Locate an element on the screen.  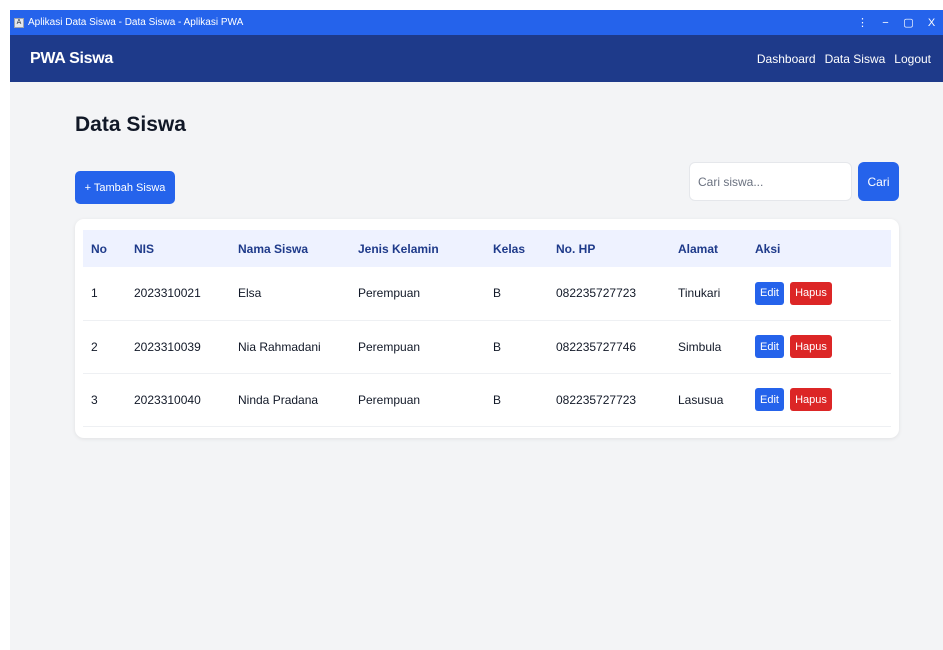
header-phone: No. HP is located at coordinates (576, 248).